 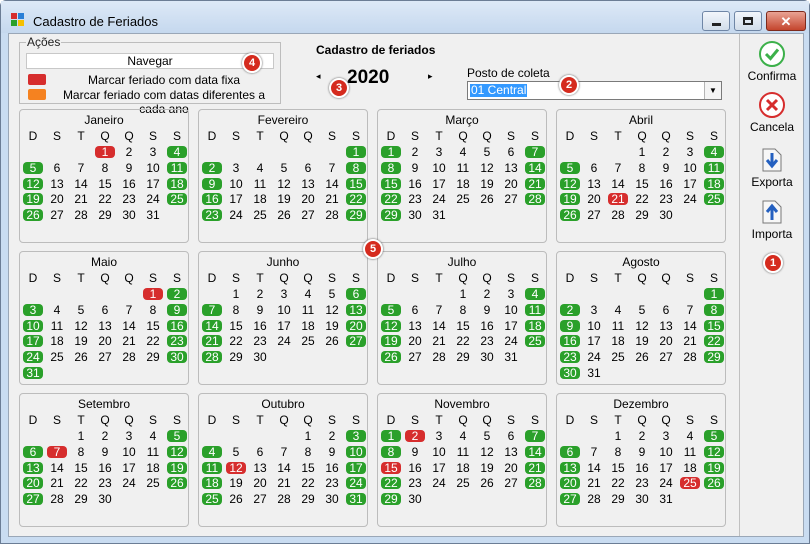 What do you see at coordinates (57, 483) in the screenshot?
I see `day-cell: 21` at bounding box center [57, 483].